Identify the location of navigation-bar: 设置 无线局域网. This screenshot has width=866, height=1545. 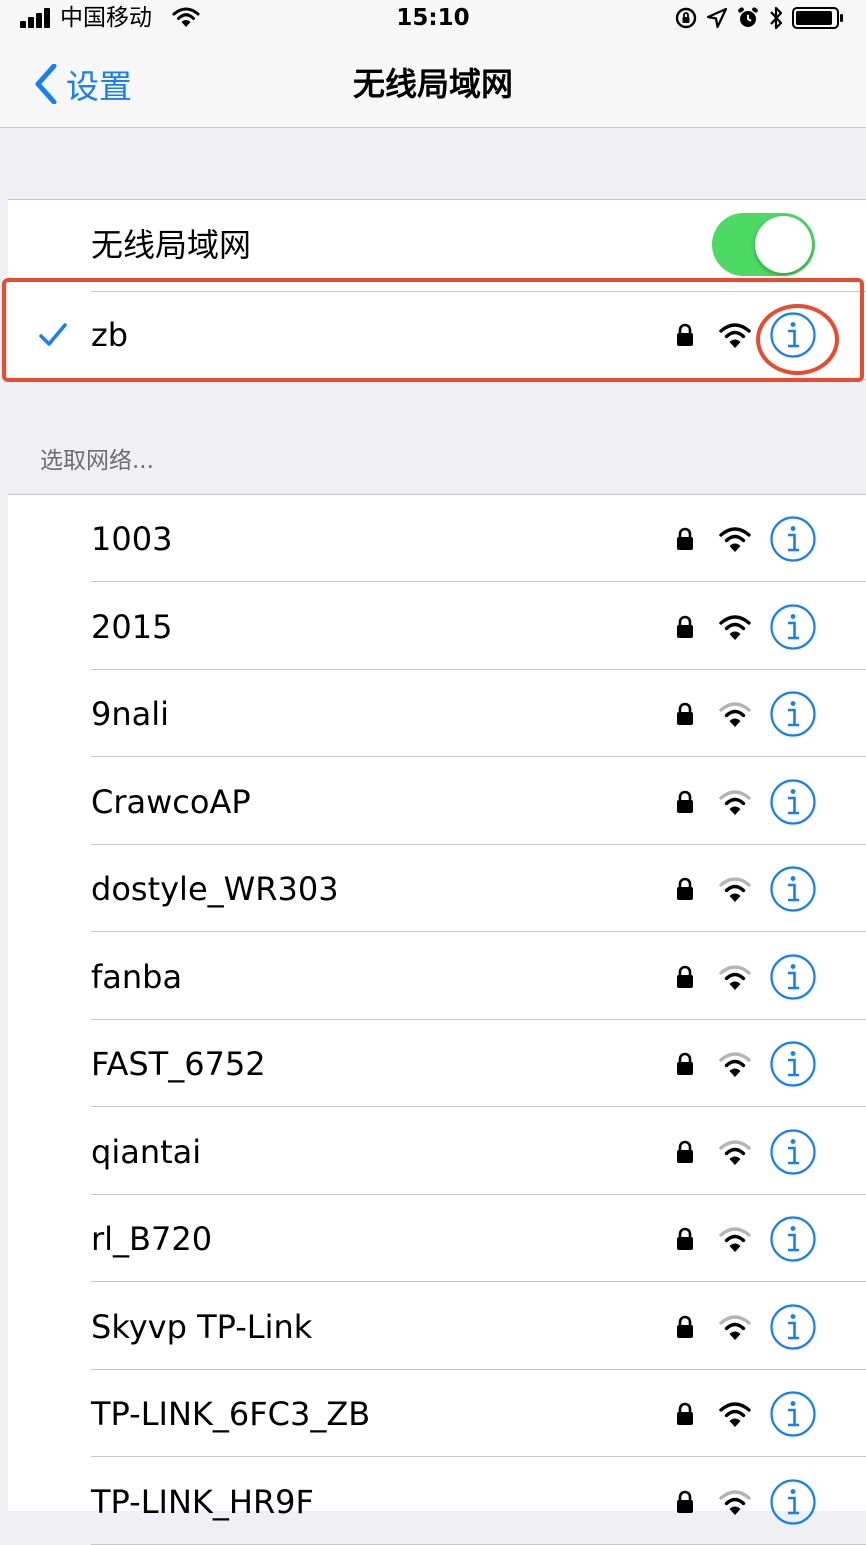
(433, 84).